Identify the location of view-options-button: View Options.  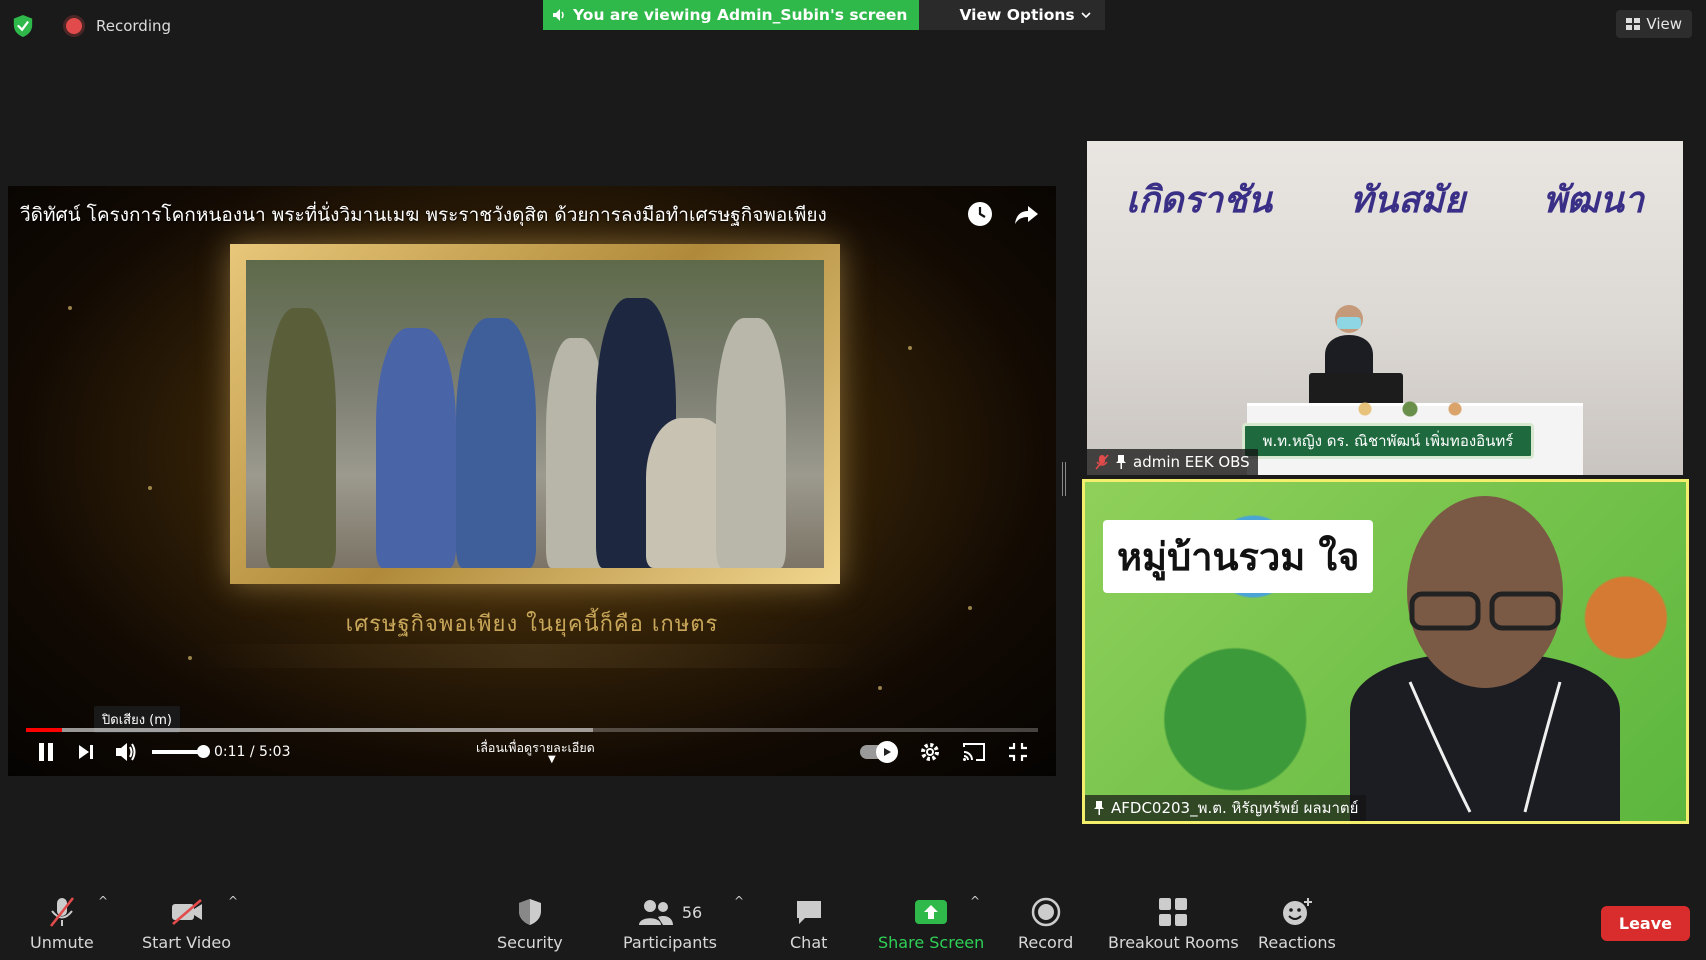
(1012, 15).